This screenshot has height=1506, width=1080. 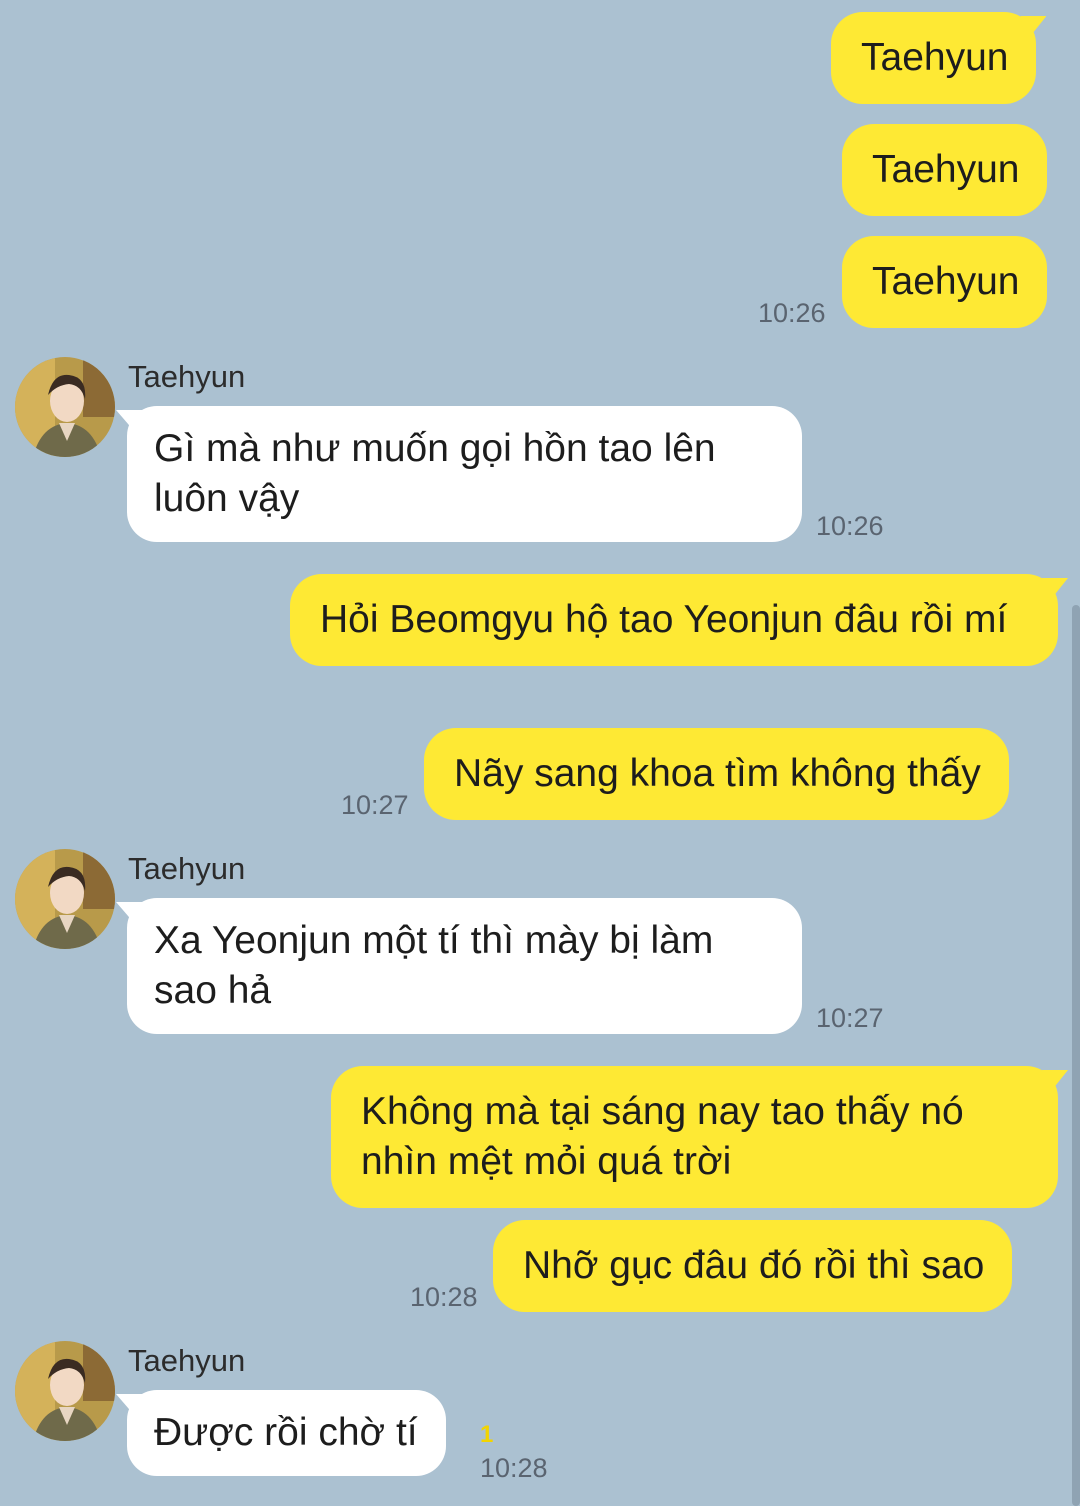 I want to click on unread-count-badge: 1, so click(x=487, y=1434).